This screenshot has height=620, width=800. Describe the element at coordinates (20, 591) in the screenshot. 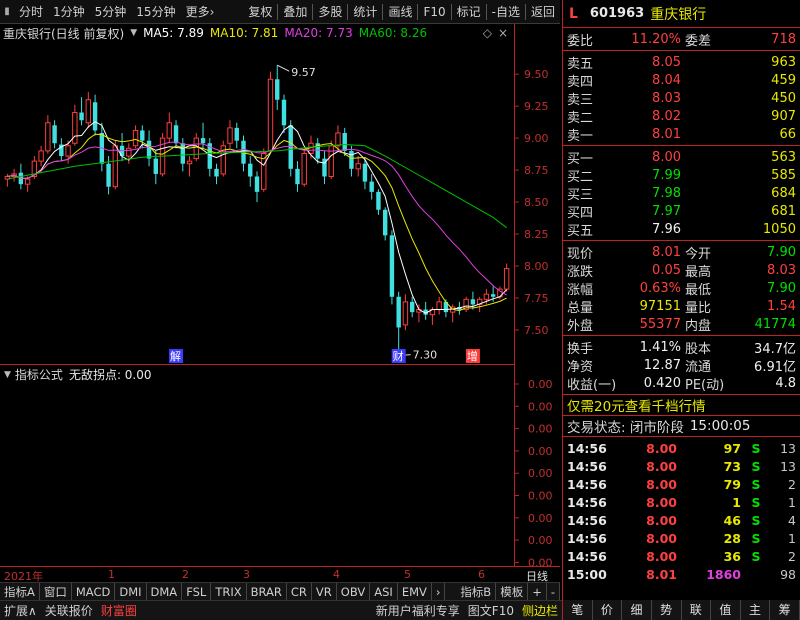

I see `tab-indicator-a: 指标A` at that location.